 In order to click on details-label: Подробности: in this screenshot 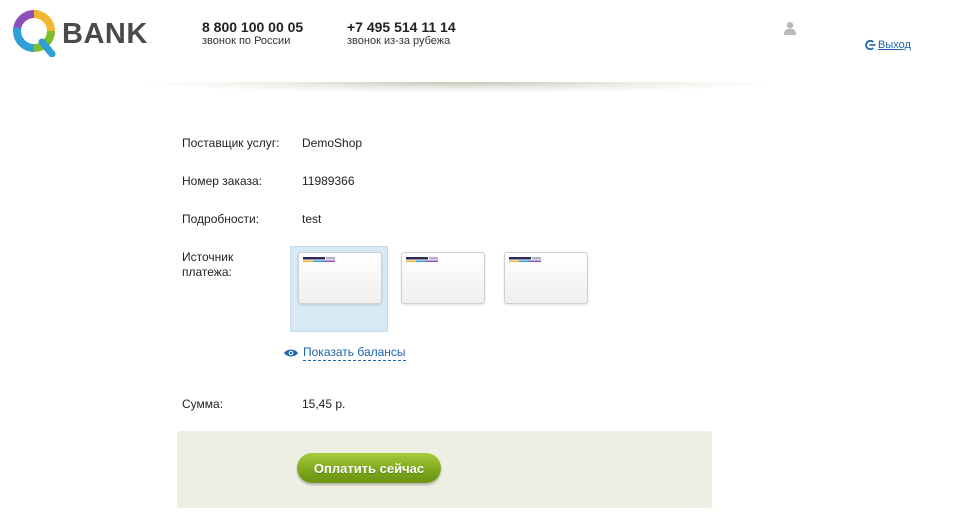, I will do `click(221, 219)`.